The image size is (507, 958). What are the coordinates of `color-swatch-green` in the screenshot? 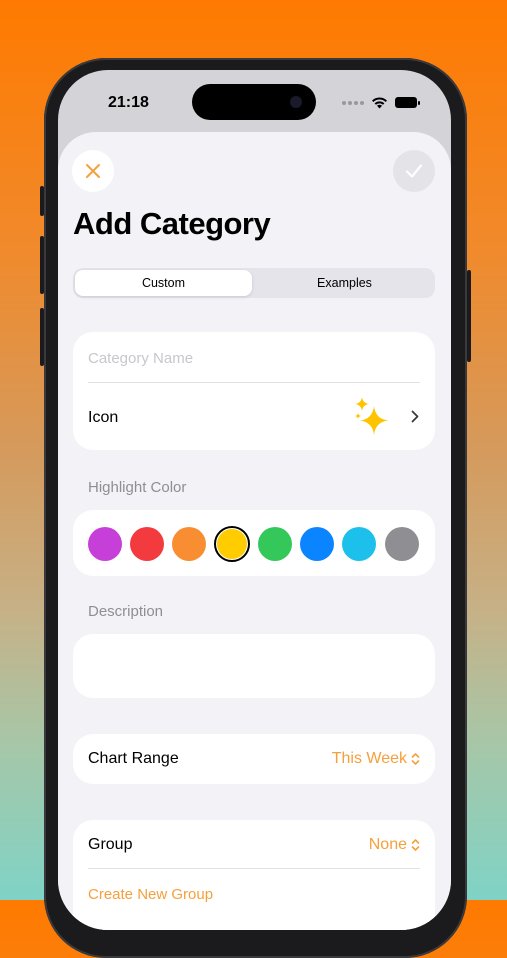 It's located at (275, 544).